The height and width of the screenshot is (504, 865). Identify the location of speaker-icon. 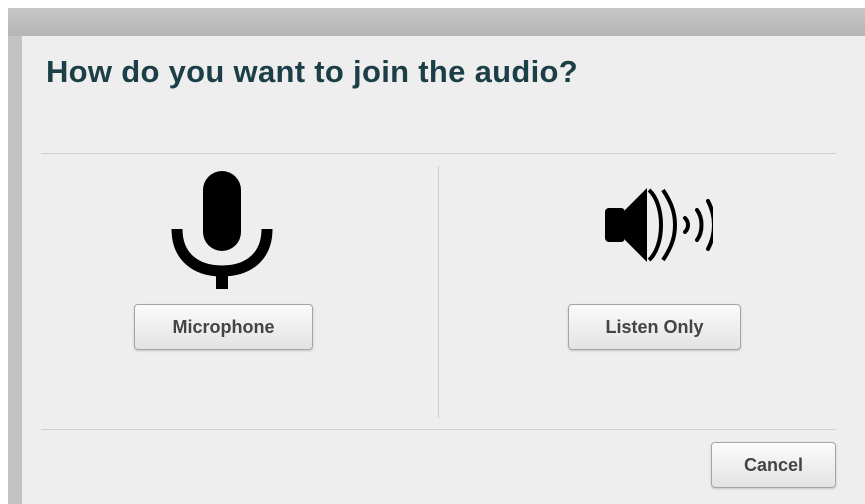
(659, 225).